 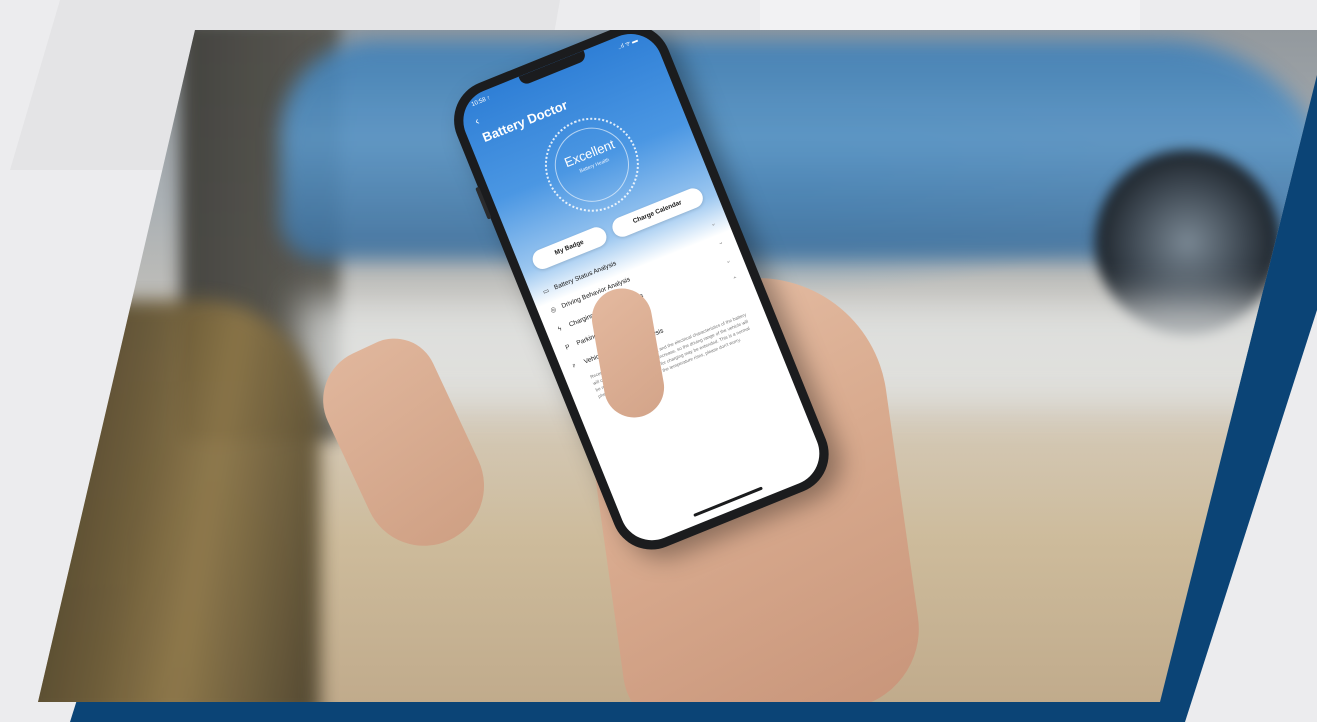 I want to click on blurred-car-seat, so click(x=179, y=501).